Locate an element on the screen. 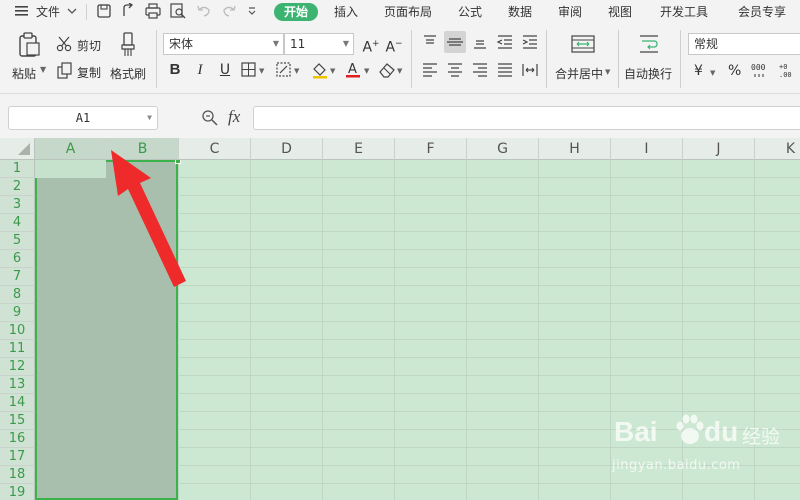 The width and height of the screenshot is (800, 500). watermark-url: jingyan.baidu.com is located at coordinates (676, 465).